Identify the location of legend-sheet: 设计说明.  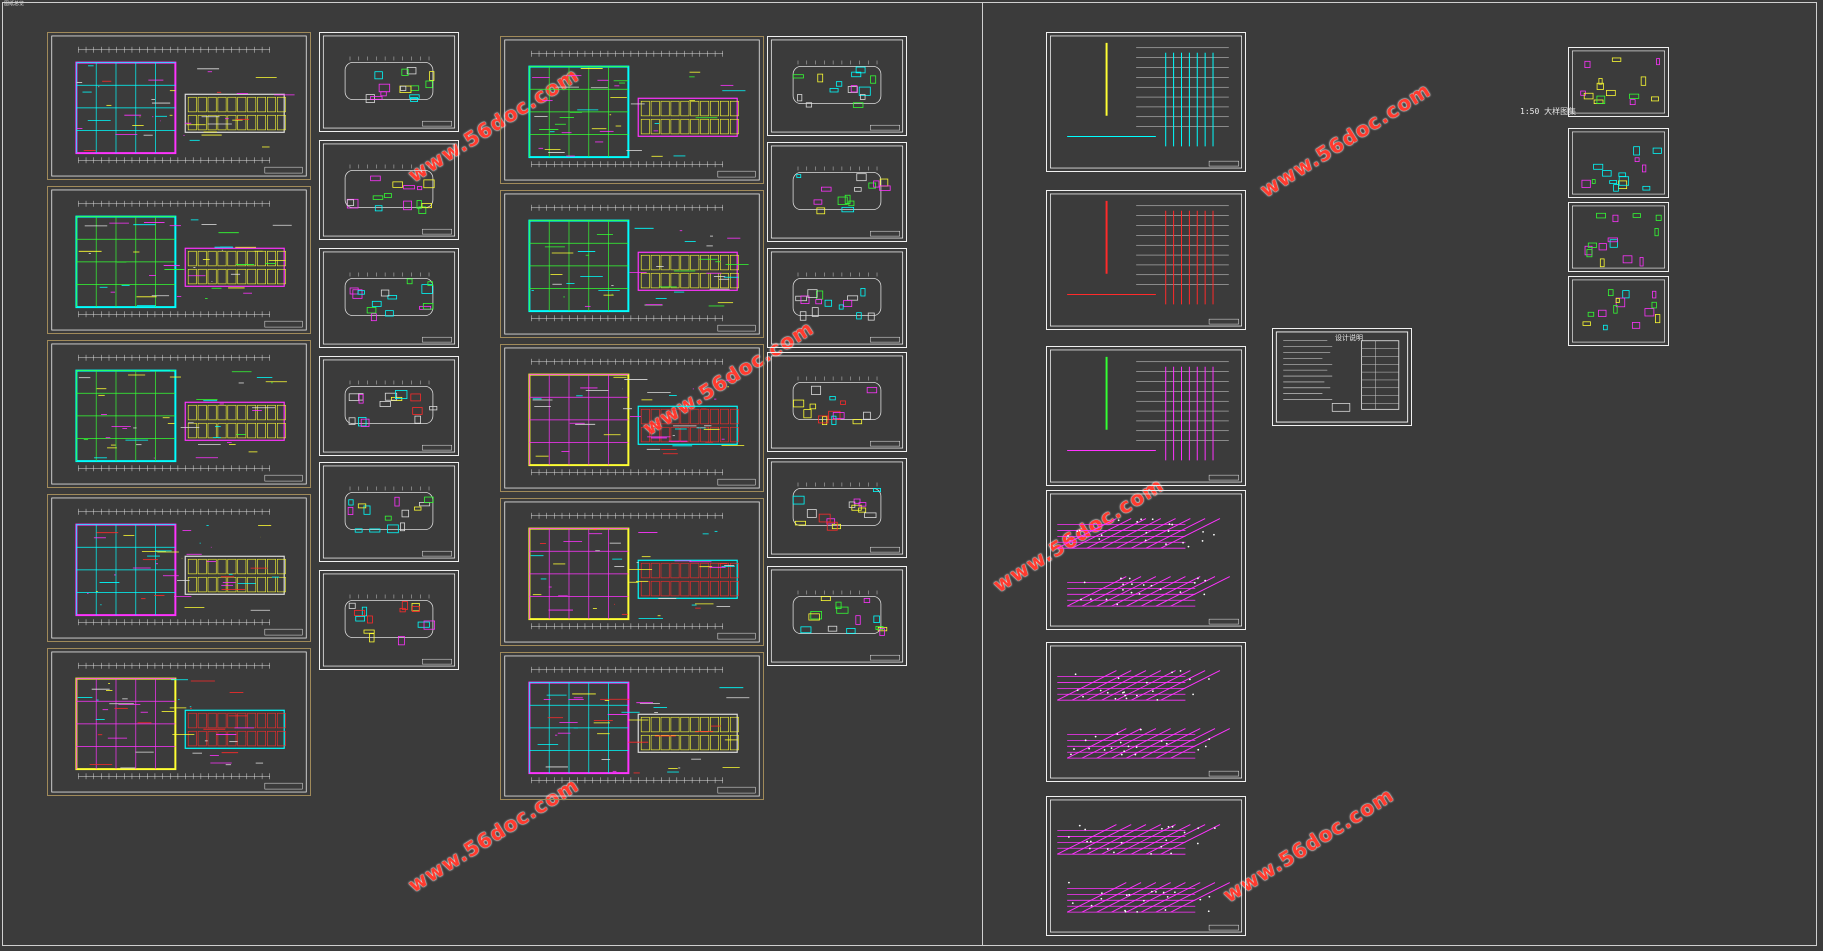
(1342, 377).